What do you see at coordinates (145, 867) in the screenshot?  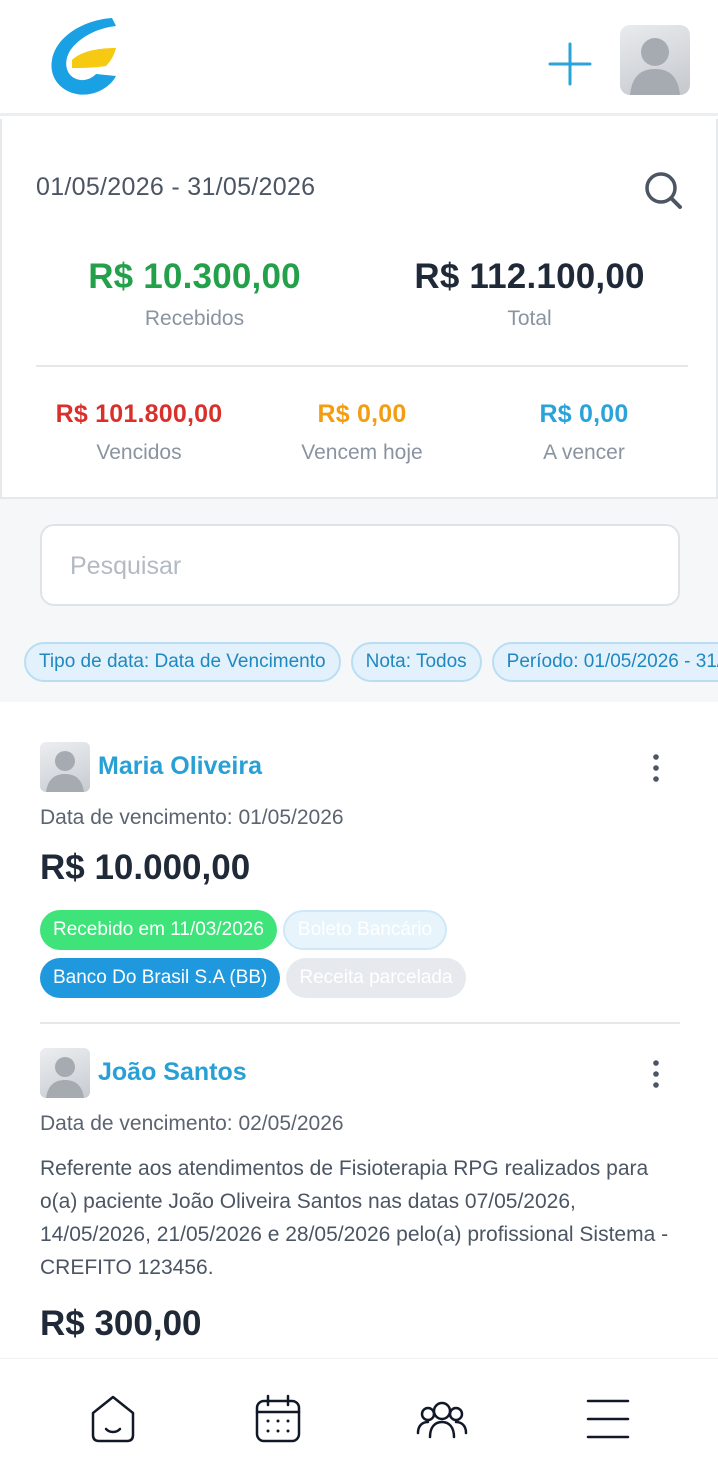 I see `amount: R$ 10.000,00` at bounding box center [145, 867].